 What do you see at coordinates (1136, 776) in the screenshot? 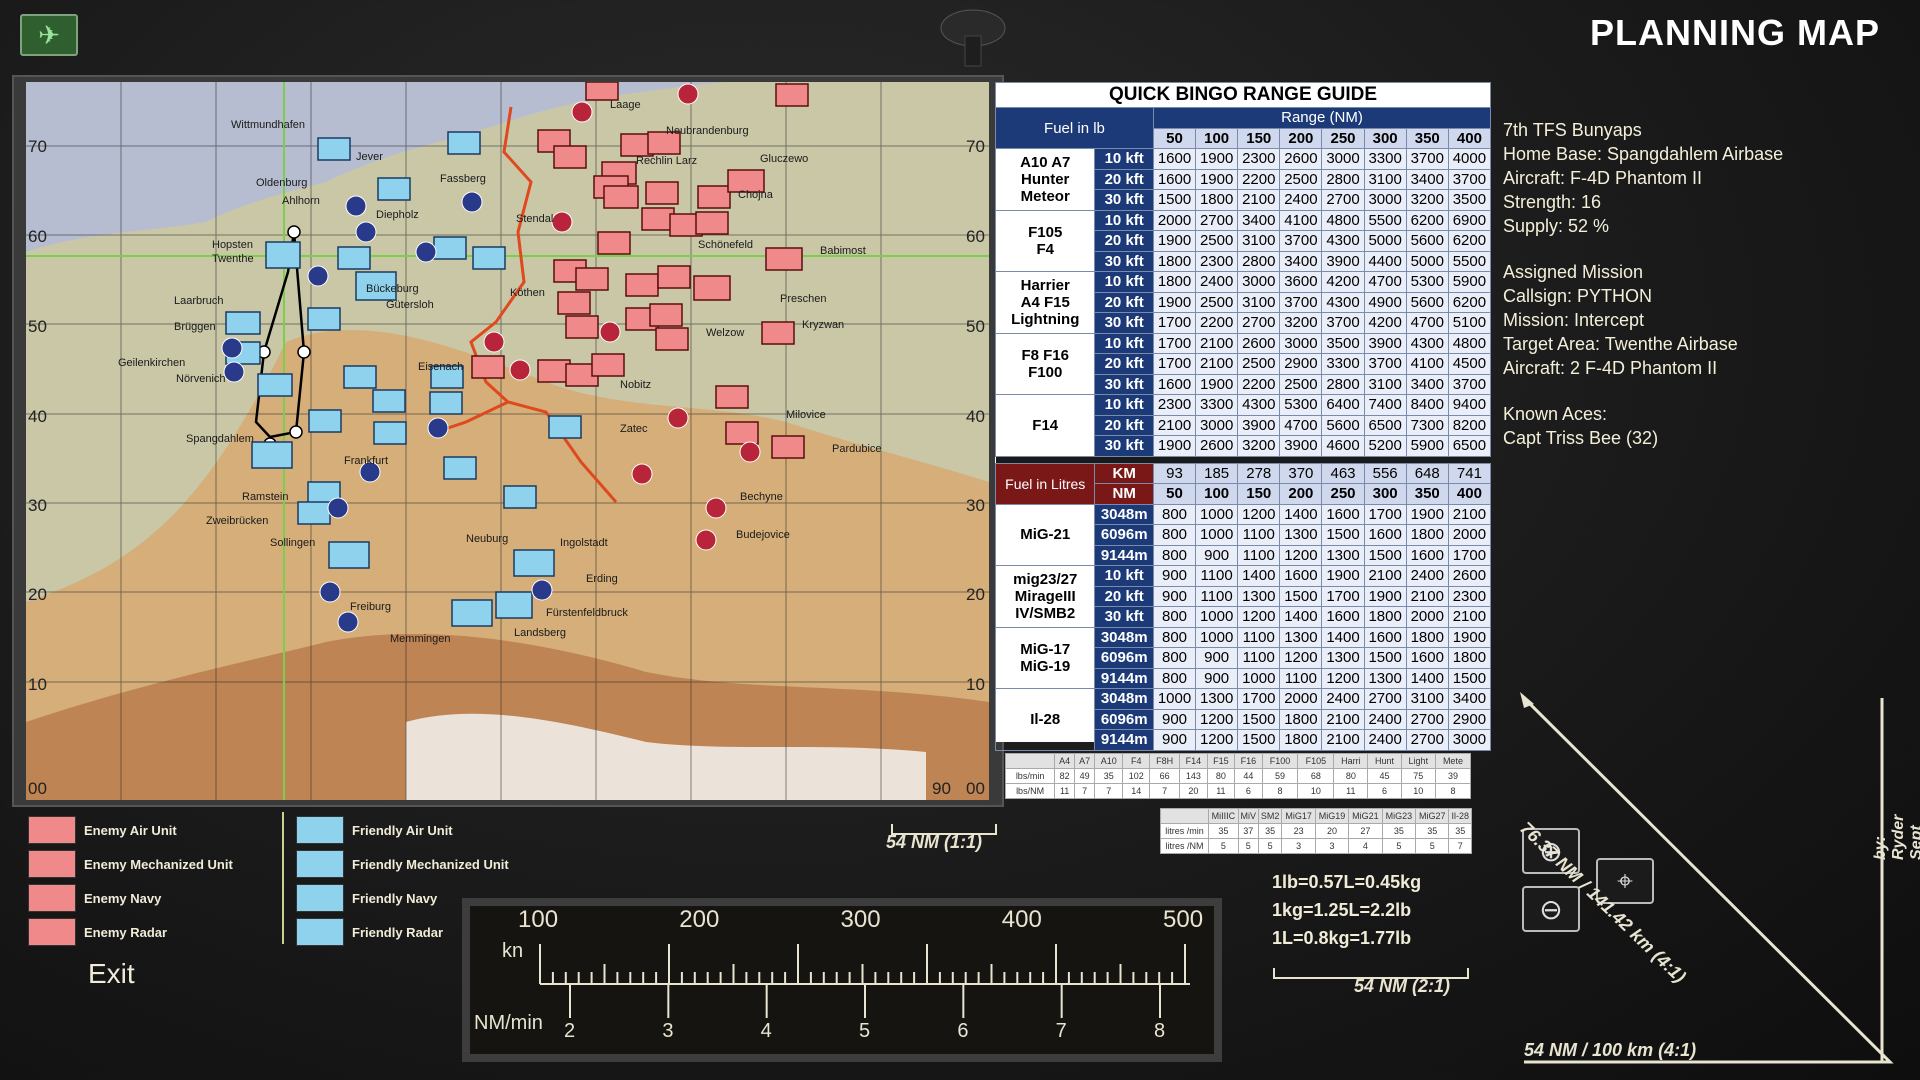
I see `mini-cell: 102` at bounding box center [1136, 776].